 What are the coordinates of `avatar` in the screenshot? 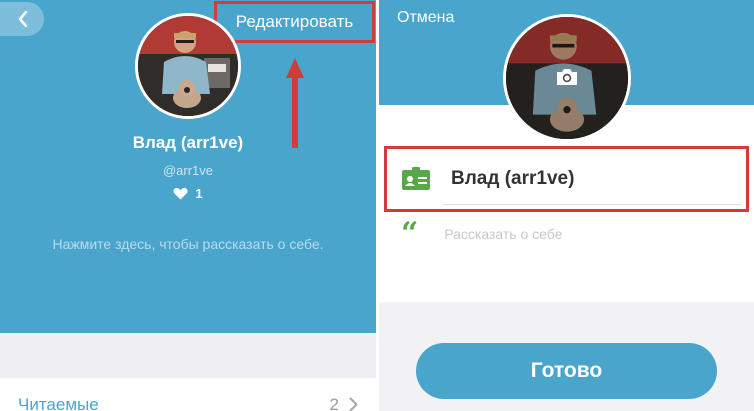 It's located at (188, 66).